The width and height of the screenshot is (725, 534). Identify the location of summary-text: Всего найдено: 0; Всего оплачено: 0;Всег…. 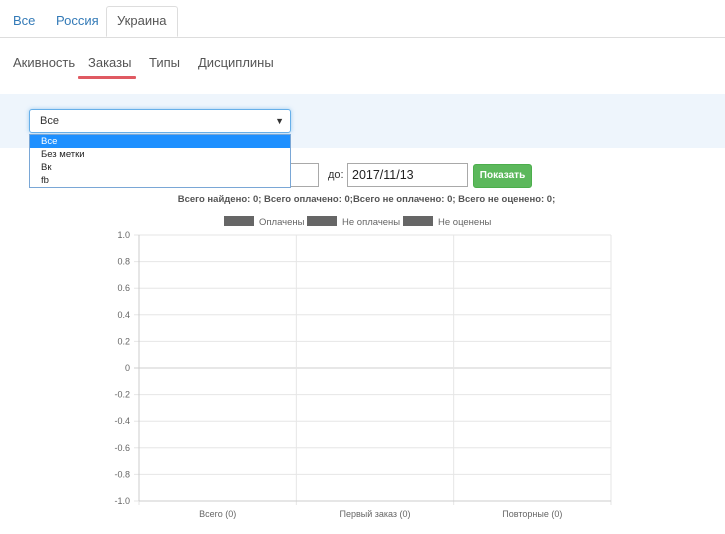
(366, 199).